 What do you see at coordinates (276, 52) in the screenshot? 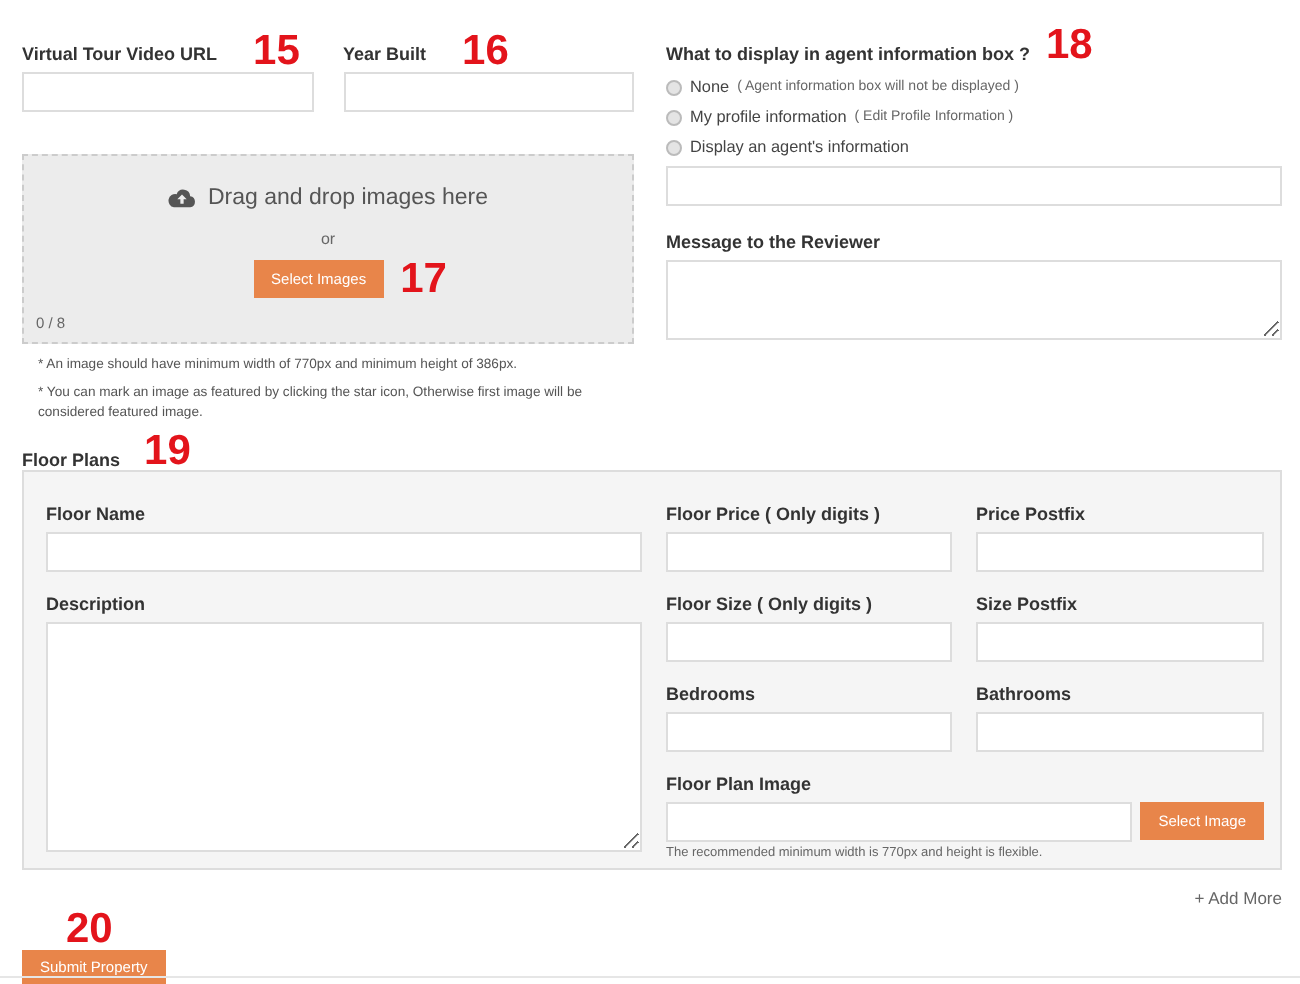
I see `callout-number: 15` at bounding box center [276, 52].